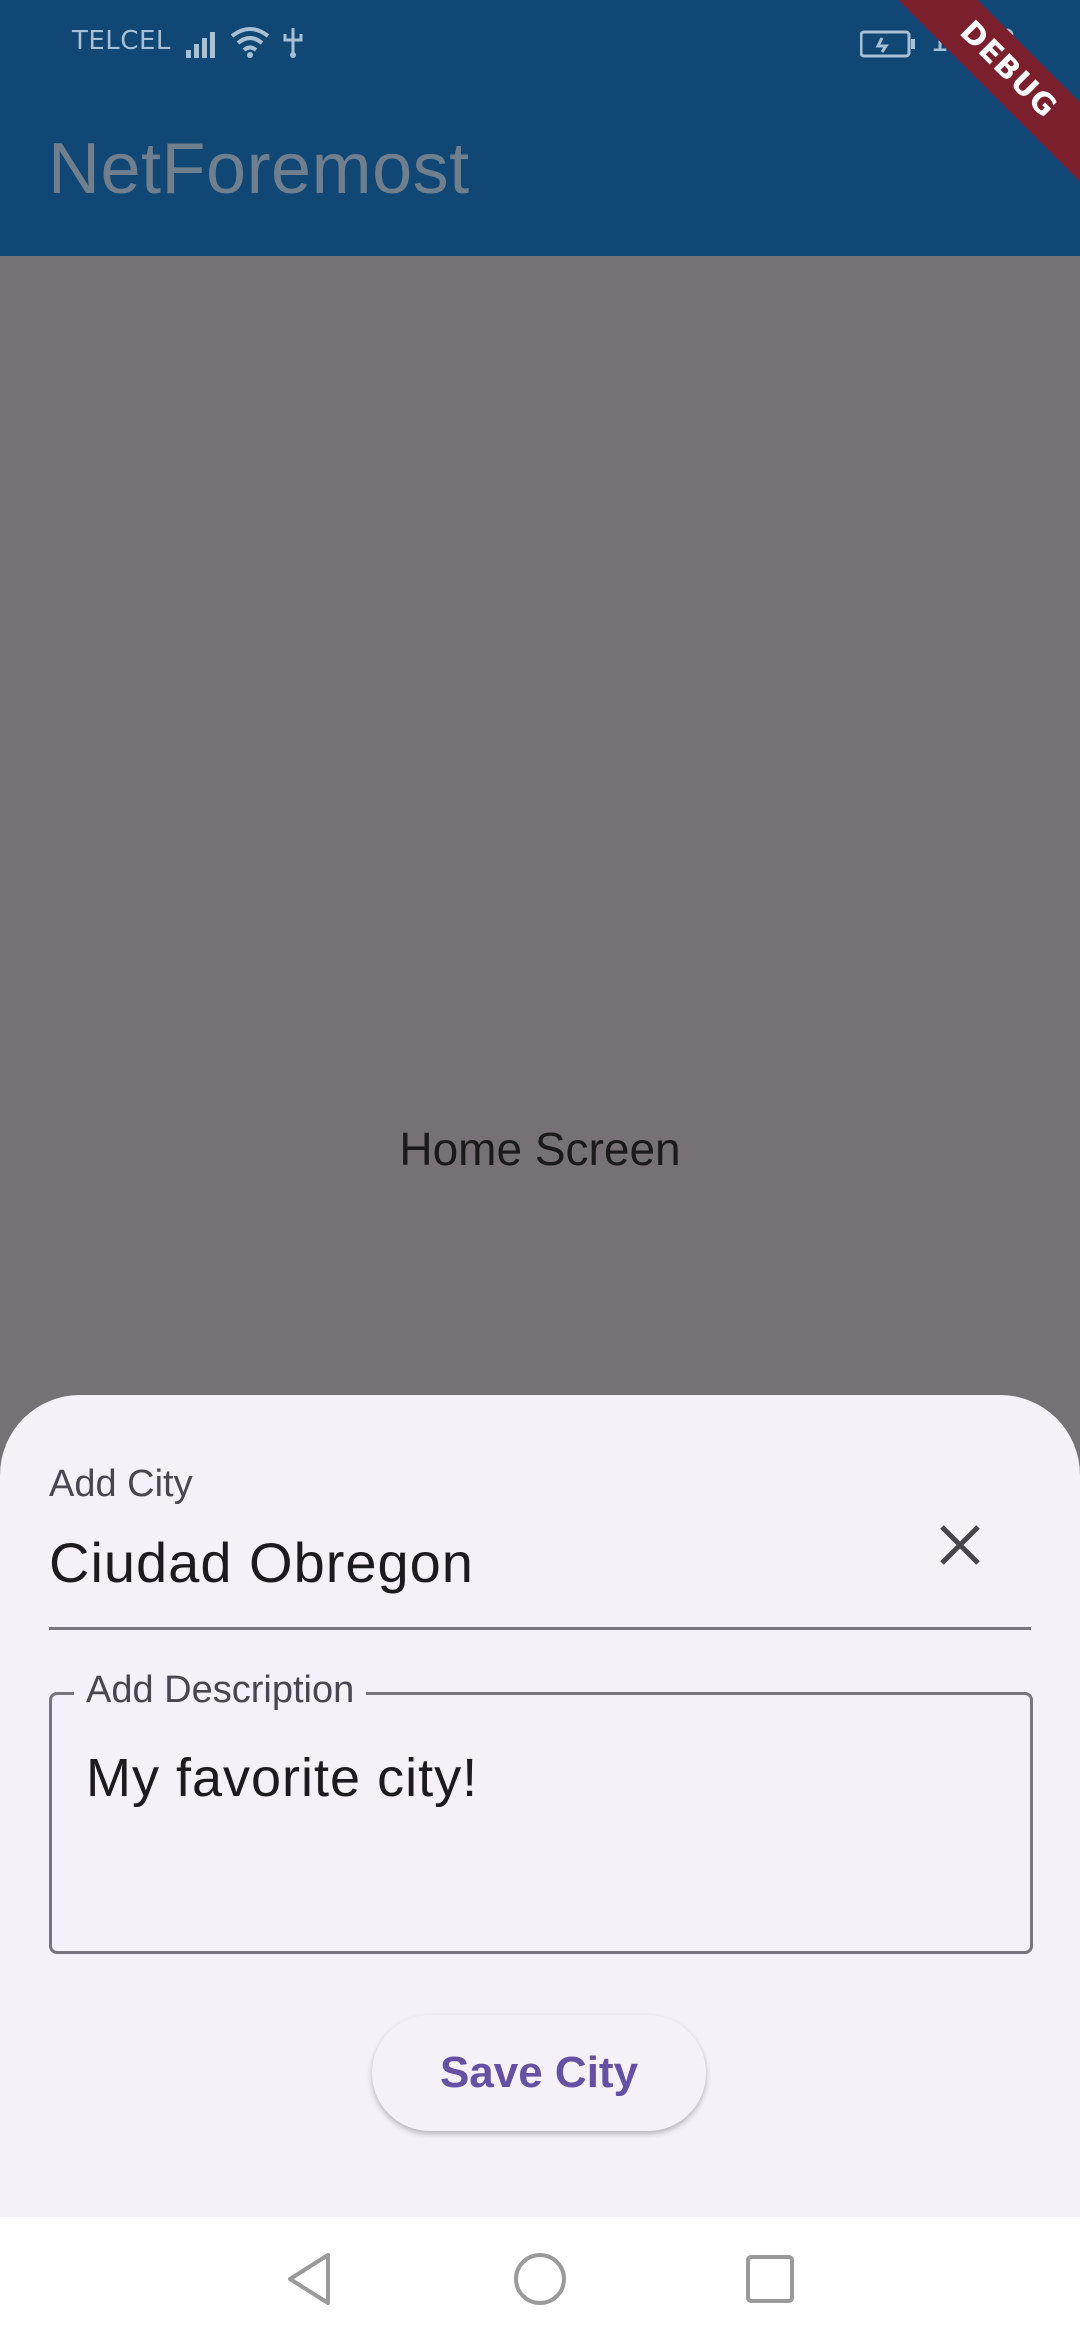 Image resolution: width=1080 pixels, height=2340 pixels. I want to click on description-field: Add Description My favorite city!, so click(541, 1811).